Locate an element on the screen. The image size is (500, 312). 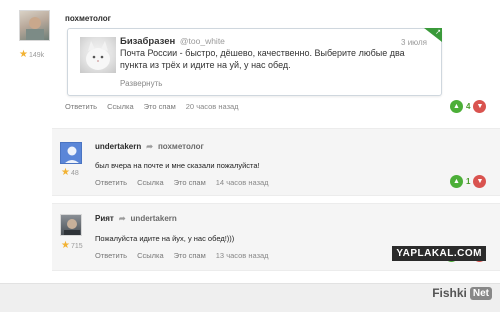
comment-actions: Ответить Ссылка Это спам 20 часов назад is located at coordinates (152, 106).